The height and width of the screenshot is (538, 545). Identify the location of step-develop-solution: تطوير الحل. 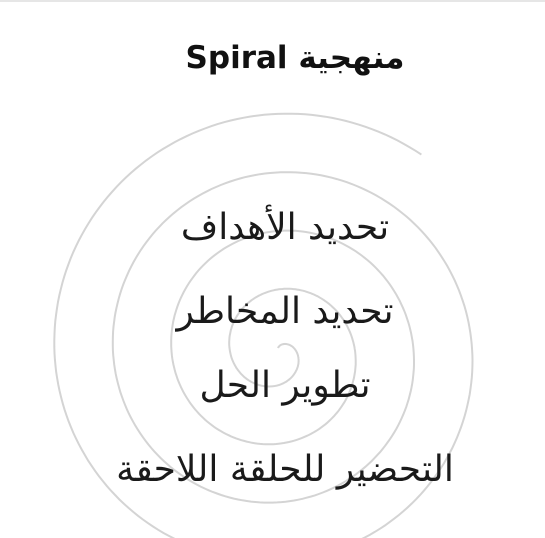
(285, 385).